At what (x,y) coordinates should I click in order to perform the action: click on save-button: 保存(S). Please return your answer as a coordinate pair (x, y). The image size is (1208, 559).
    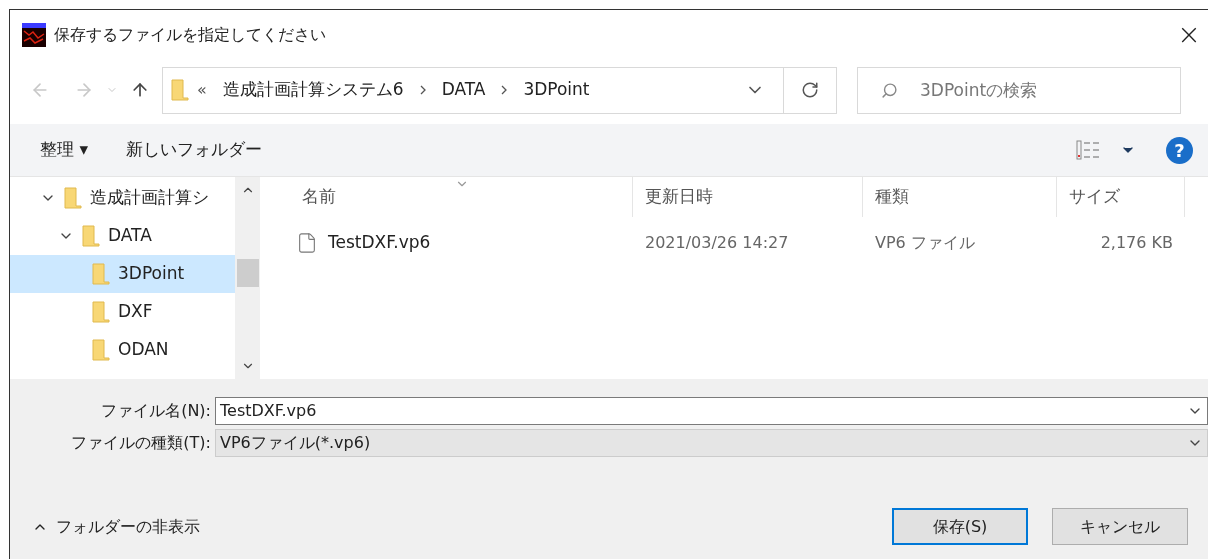
    Looking at the image, I should click on (960, 526).